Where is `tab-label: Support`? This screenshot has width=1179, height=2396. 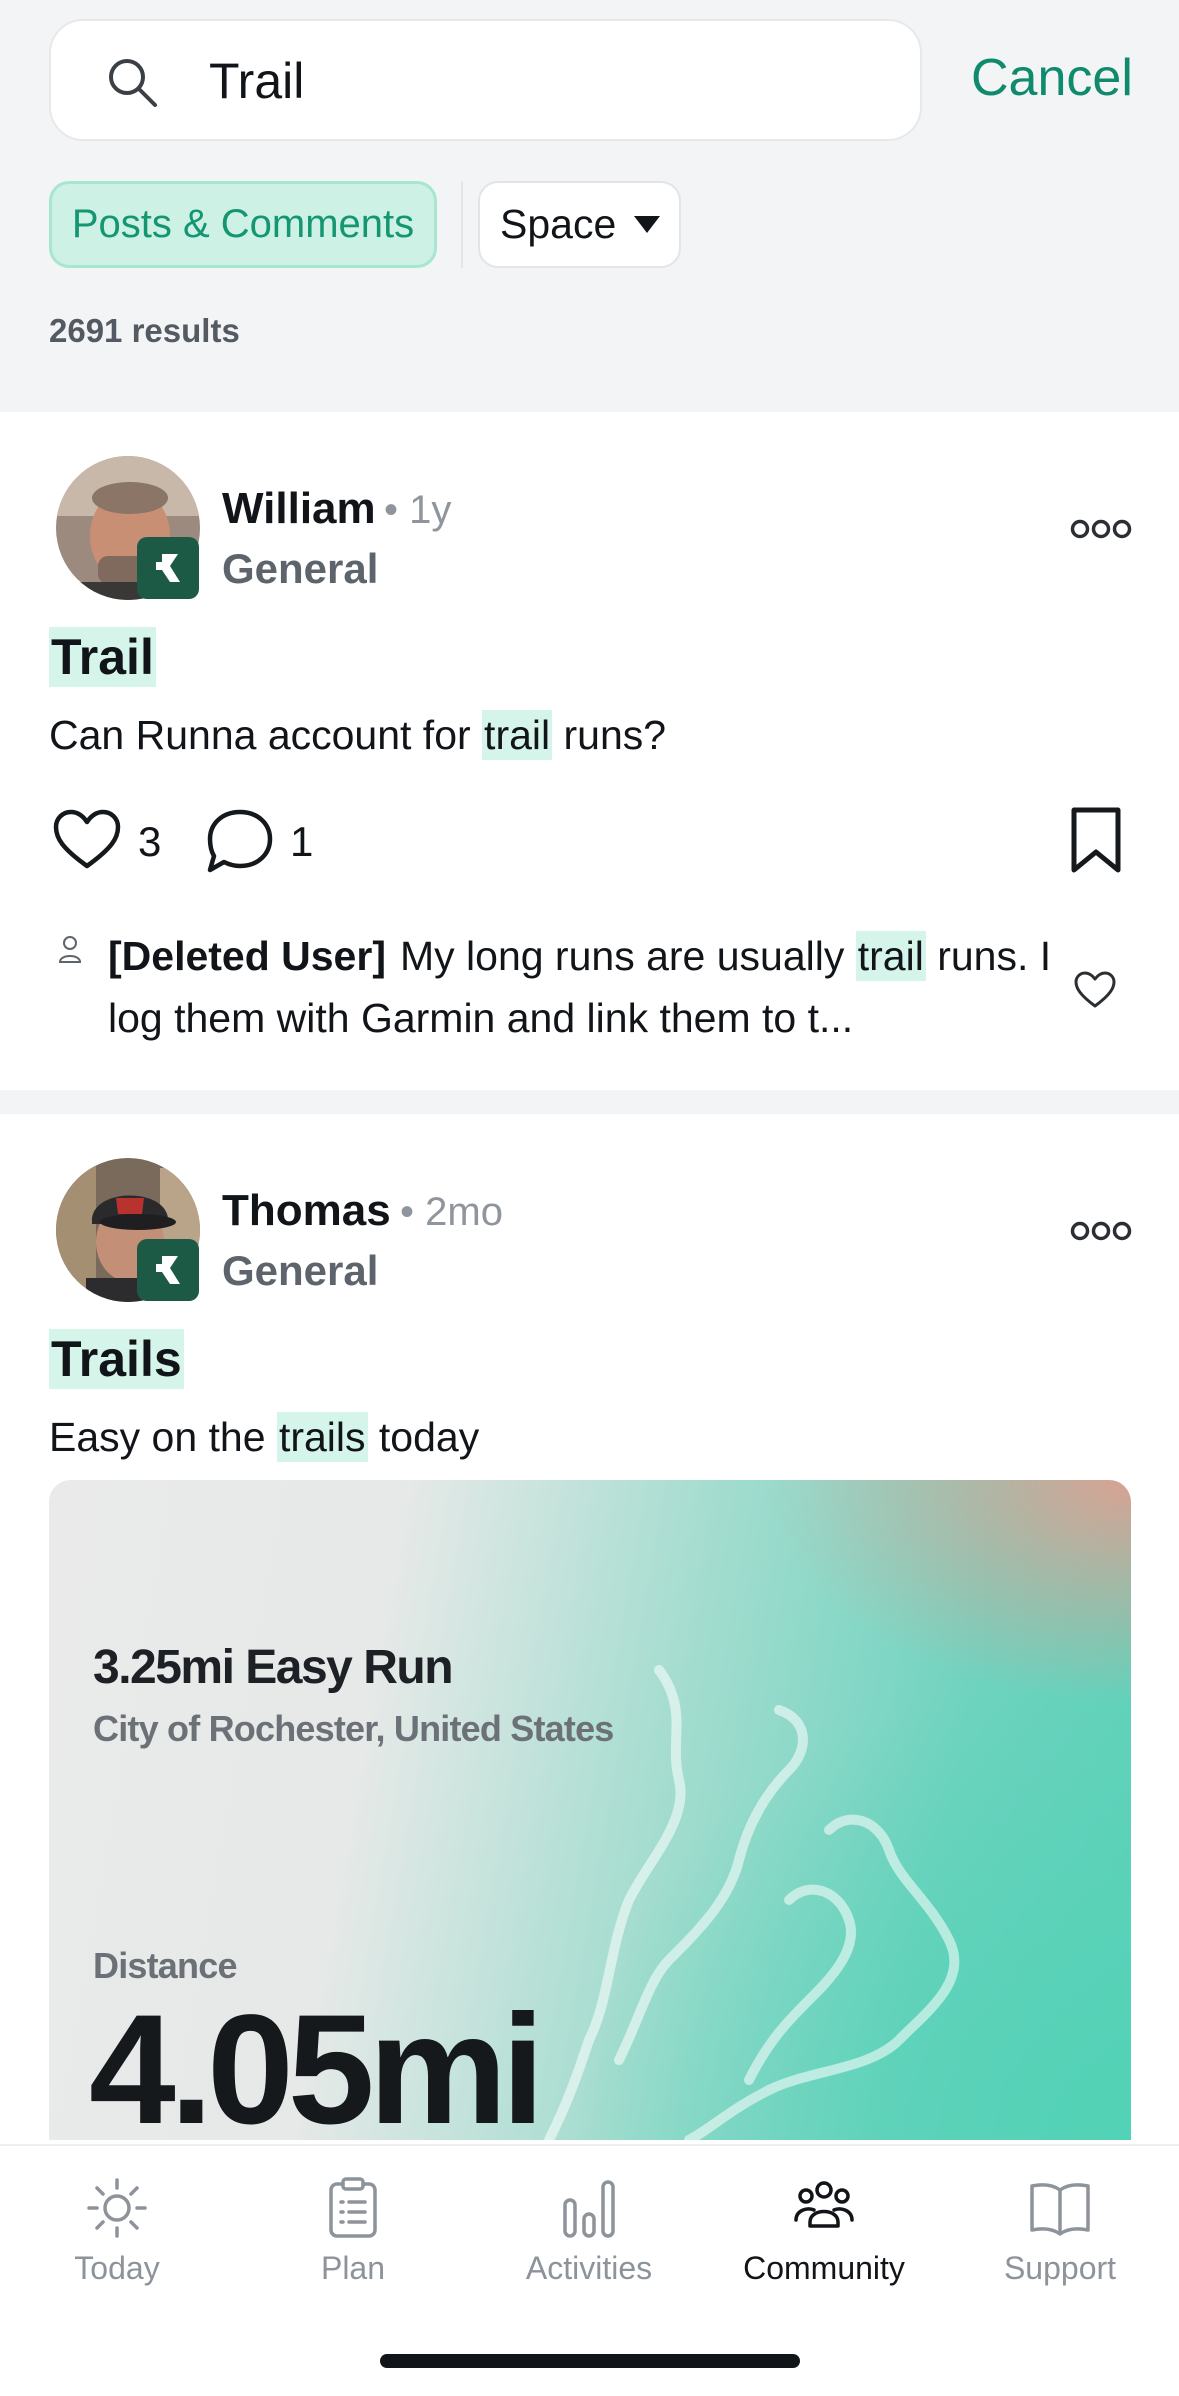
tab-label: Support is located at coordinates (1060, 2268).